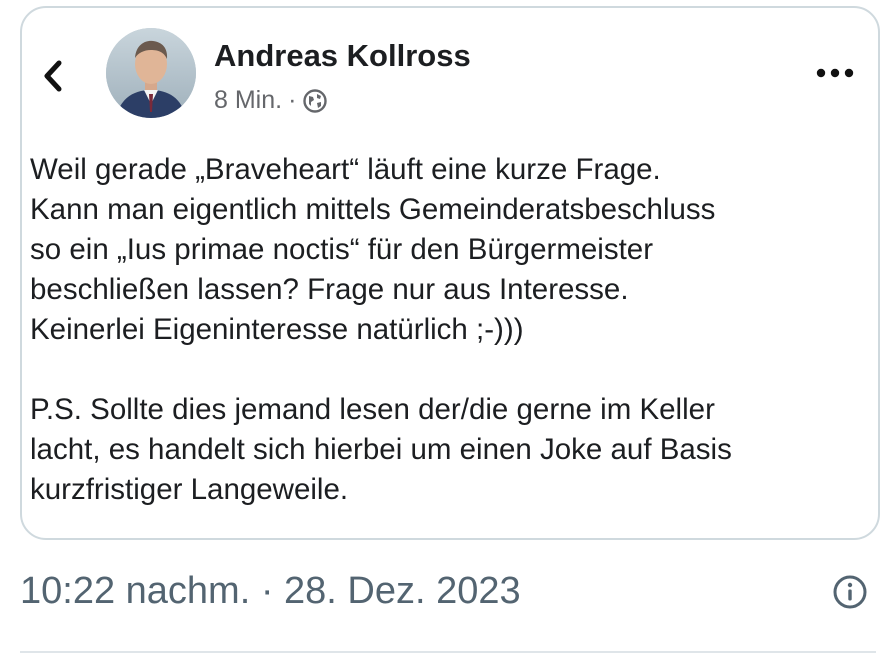 Image resolution: width=888 pixels, height=666 pixels. I want to click on post-meta: 8 Min. ·, so click(271, 100).